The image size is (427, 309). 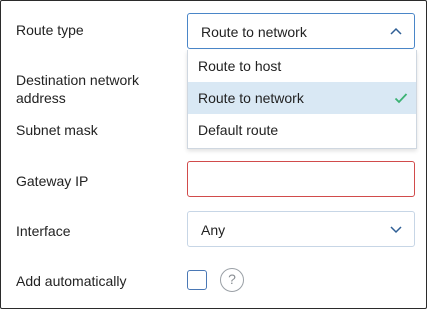 What do you see at coordinates (238, 130) in the screenshot?
I see `route-type-option-label: Default route` at bounding box center [238, 130].